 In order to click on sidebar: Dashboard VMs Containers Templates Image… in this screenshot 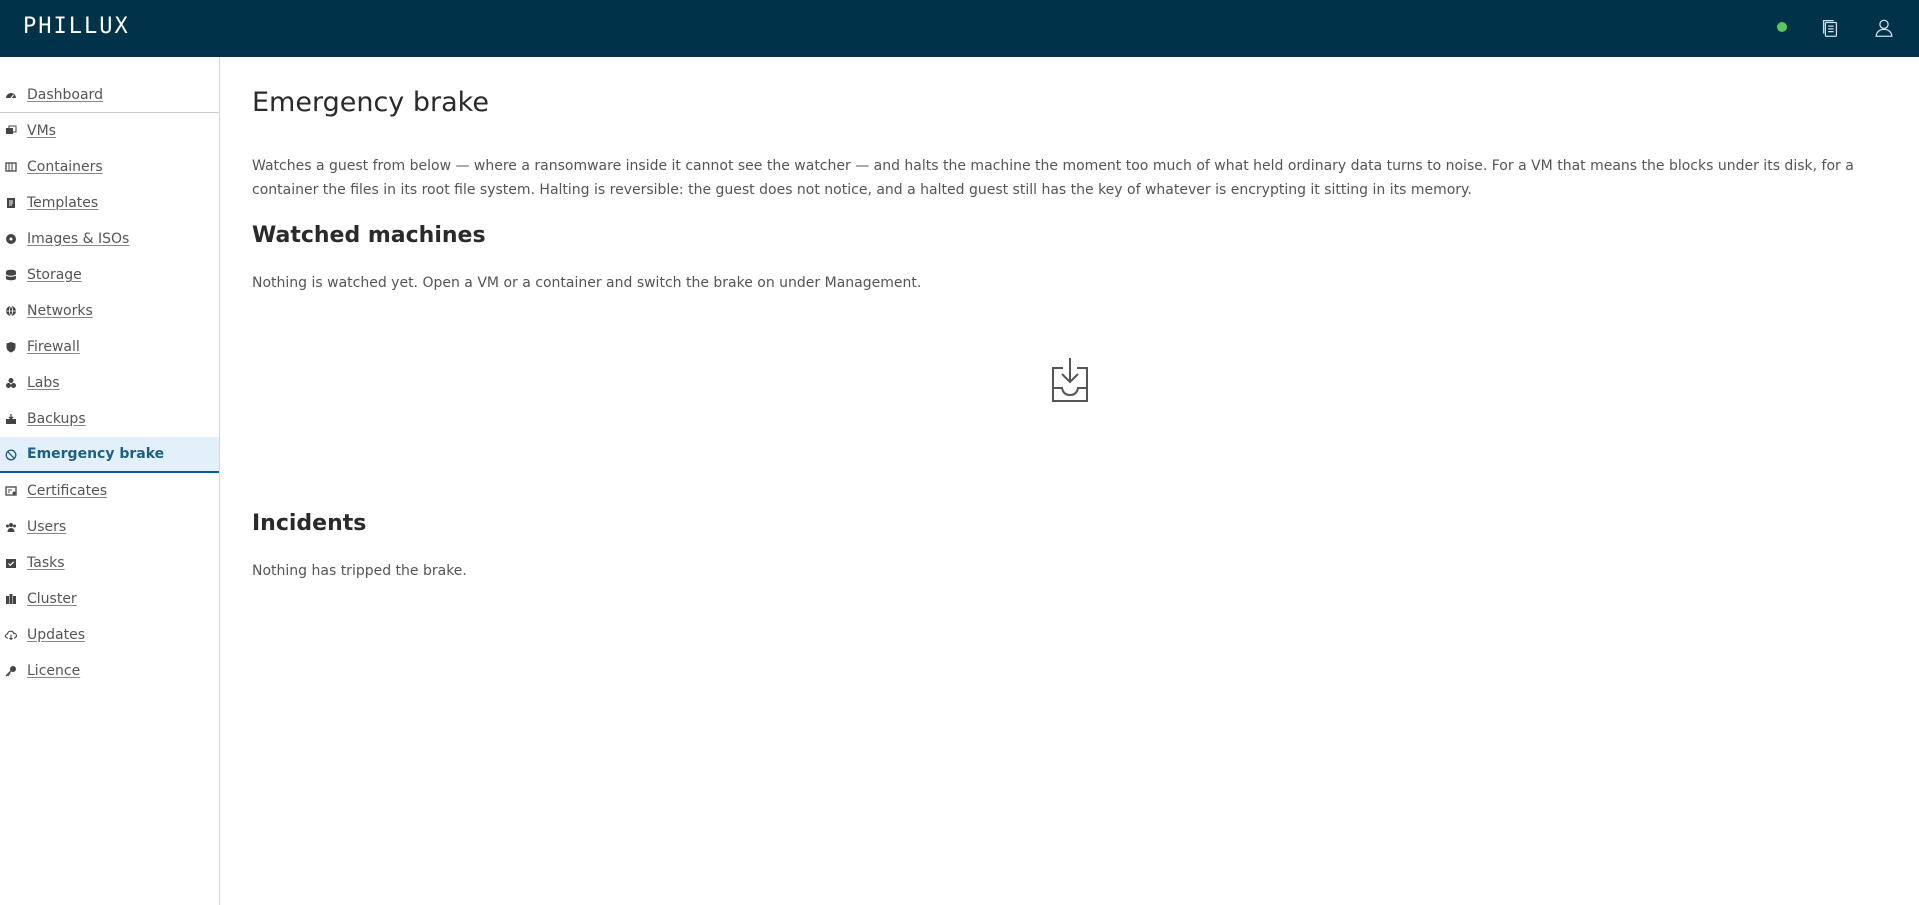, I will do `click(110, 481)`.